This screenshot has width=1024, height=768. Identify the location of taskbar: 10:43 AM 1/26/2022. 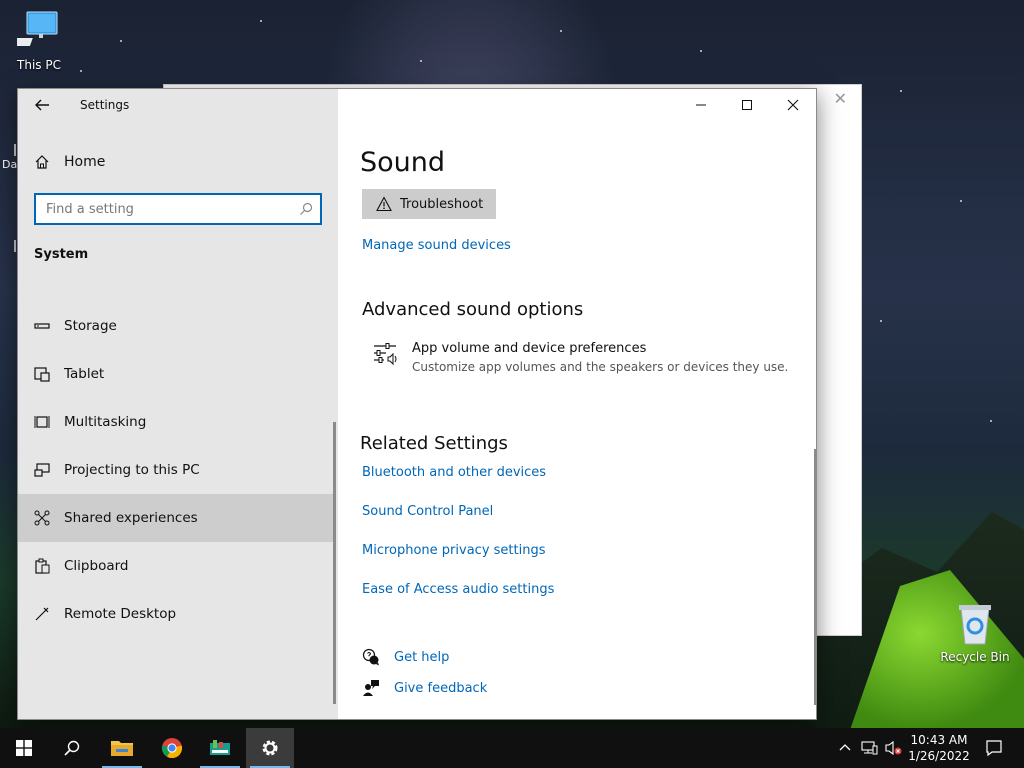
(512, 748).